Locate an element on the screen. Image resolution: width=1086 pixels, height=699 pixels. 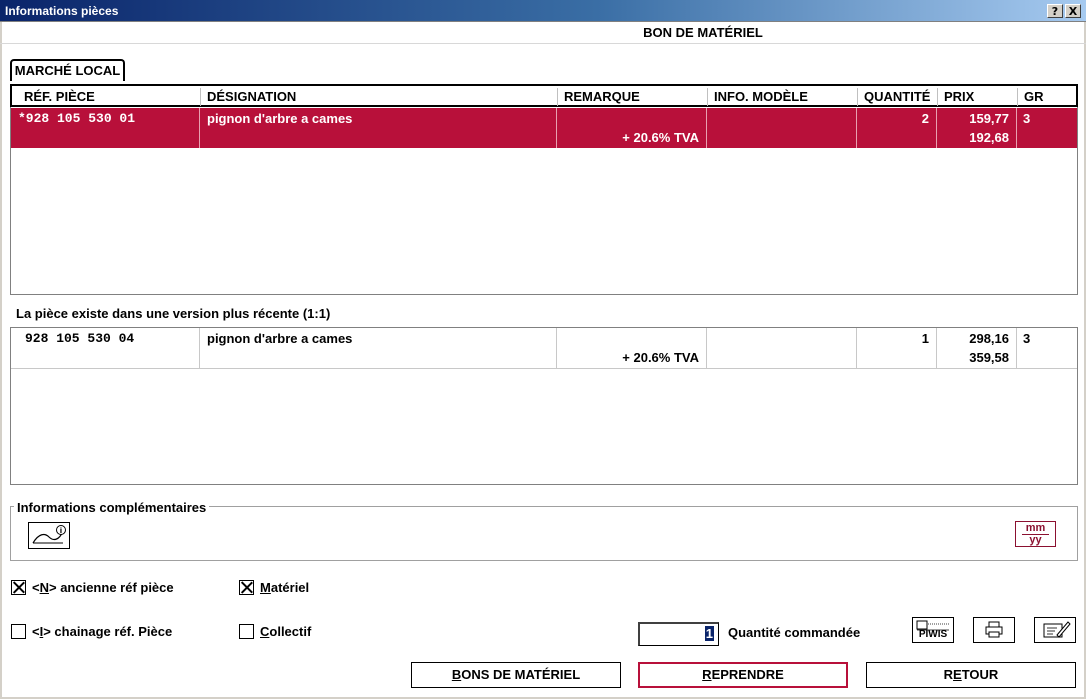
col-designation: DÉSIGNATION is located at coordinates (379, 97).